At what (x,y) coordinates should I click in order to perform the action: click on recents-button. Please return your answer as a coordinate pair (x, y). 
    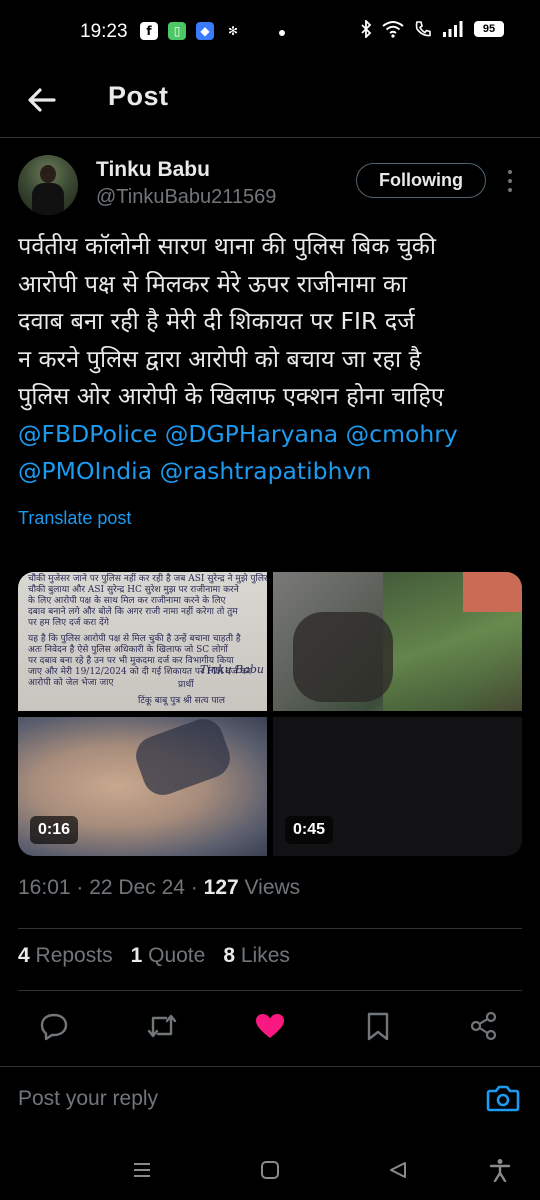
    Looking at the image, I should click on (142, 1170).